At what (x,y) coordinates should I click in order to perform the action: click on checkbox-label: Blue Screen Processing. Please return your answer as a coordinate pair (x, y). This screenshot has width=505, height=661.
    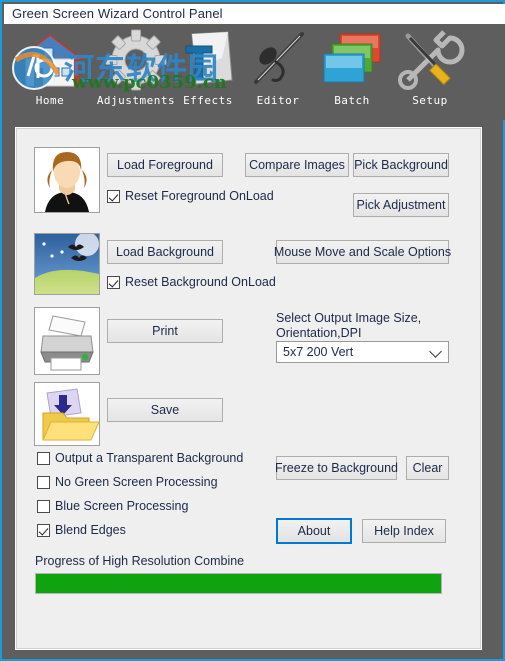
    Looking at the image, I should click on (122, 506).